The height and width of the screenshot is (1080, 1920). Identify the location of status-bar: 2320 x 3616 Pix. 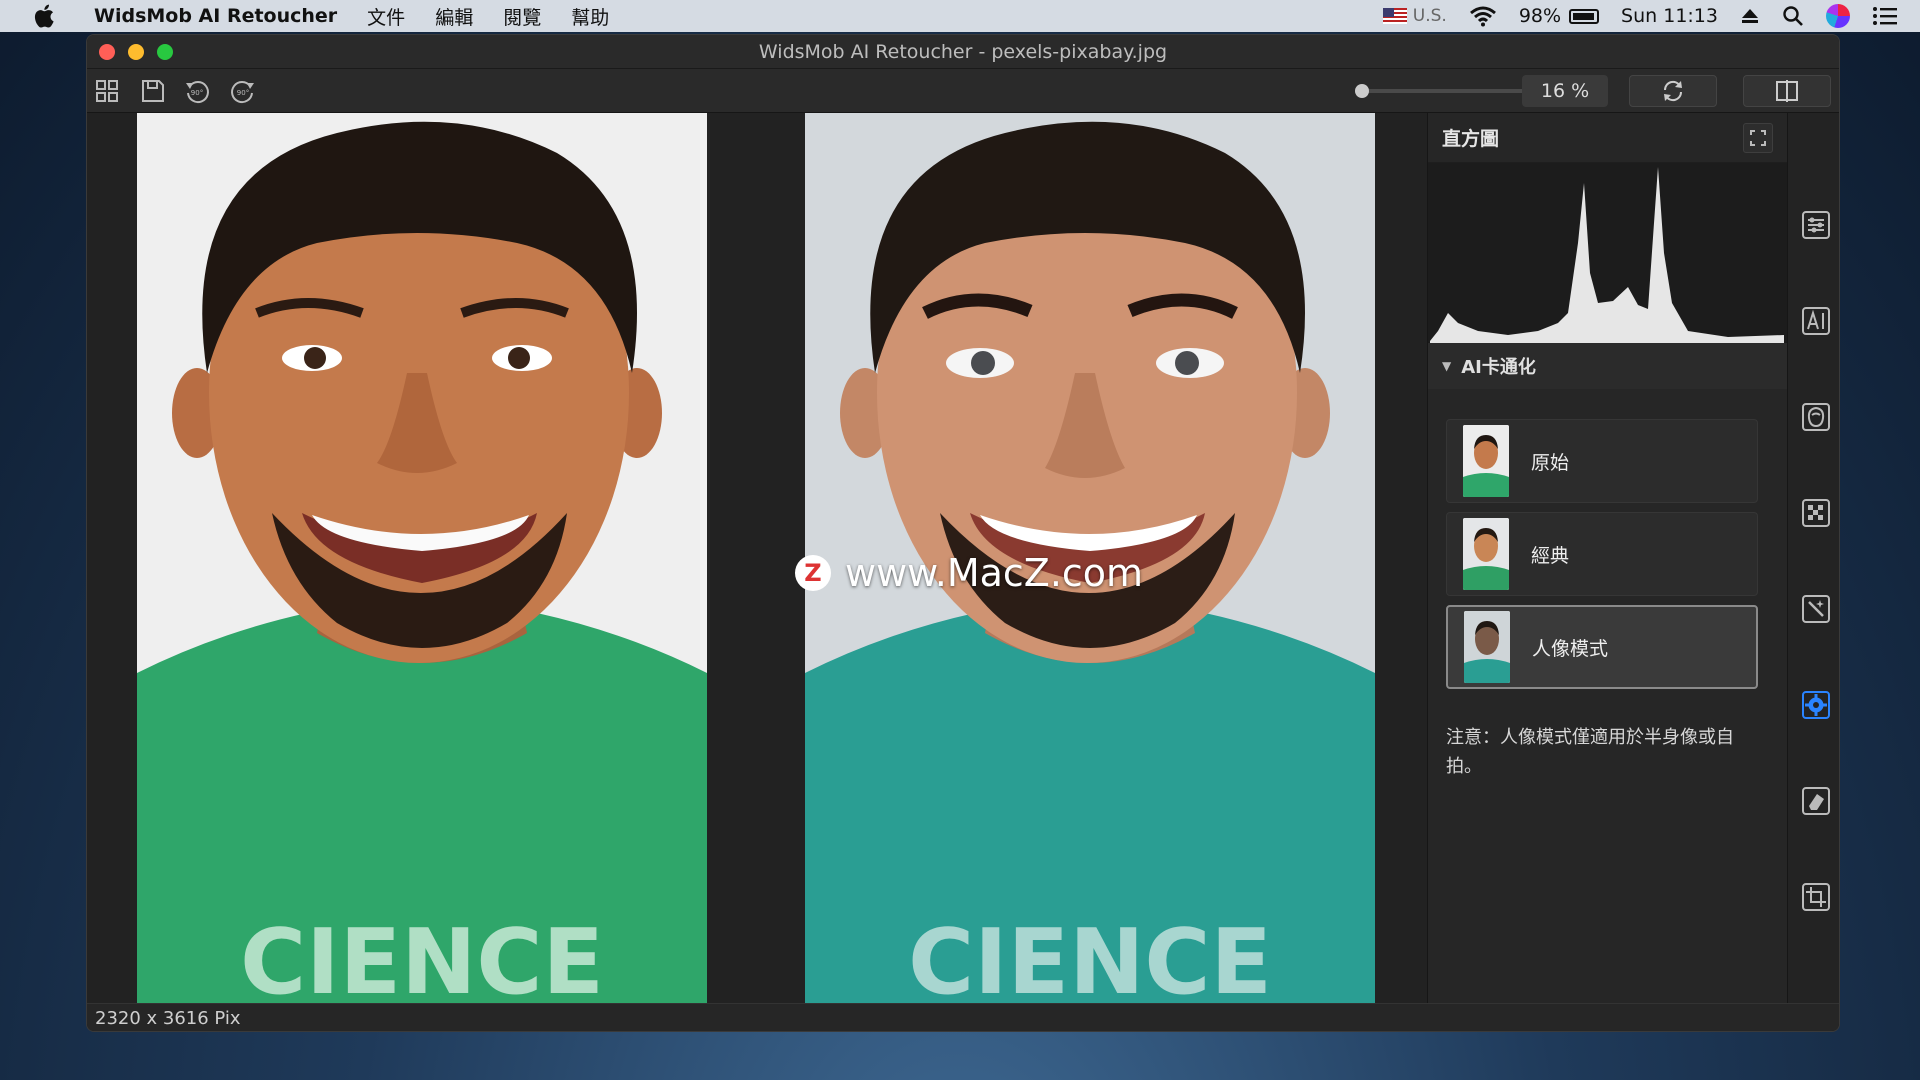
(963, 1017).